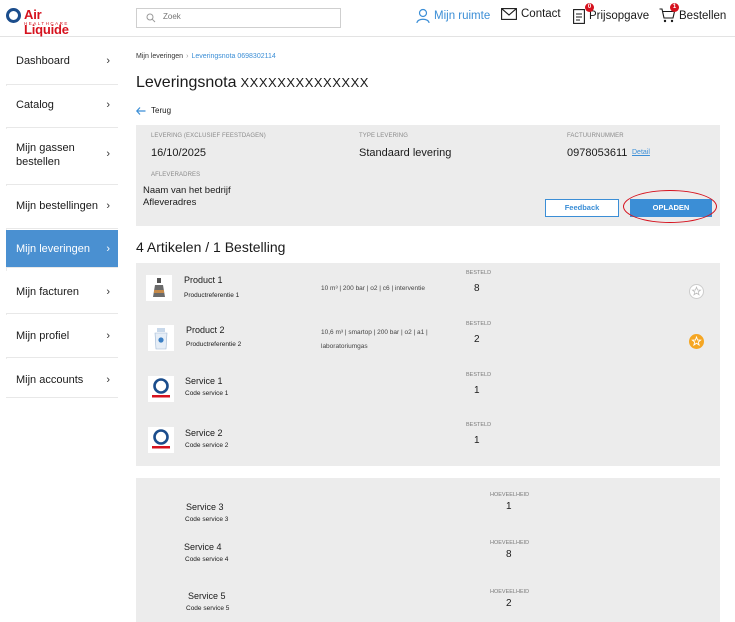  I want to click on sidebar-item-label: Mijn profiel, so click(43, 336).